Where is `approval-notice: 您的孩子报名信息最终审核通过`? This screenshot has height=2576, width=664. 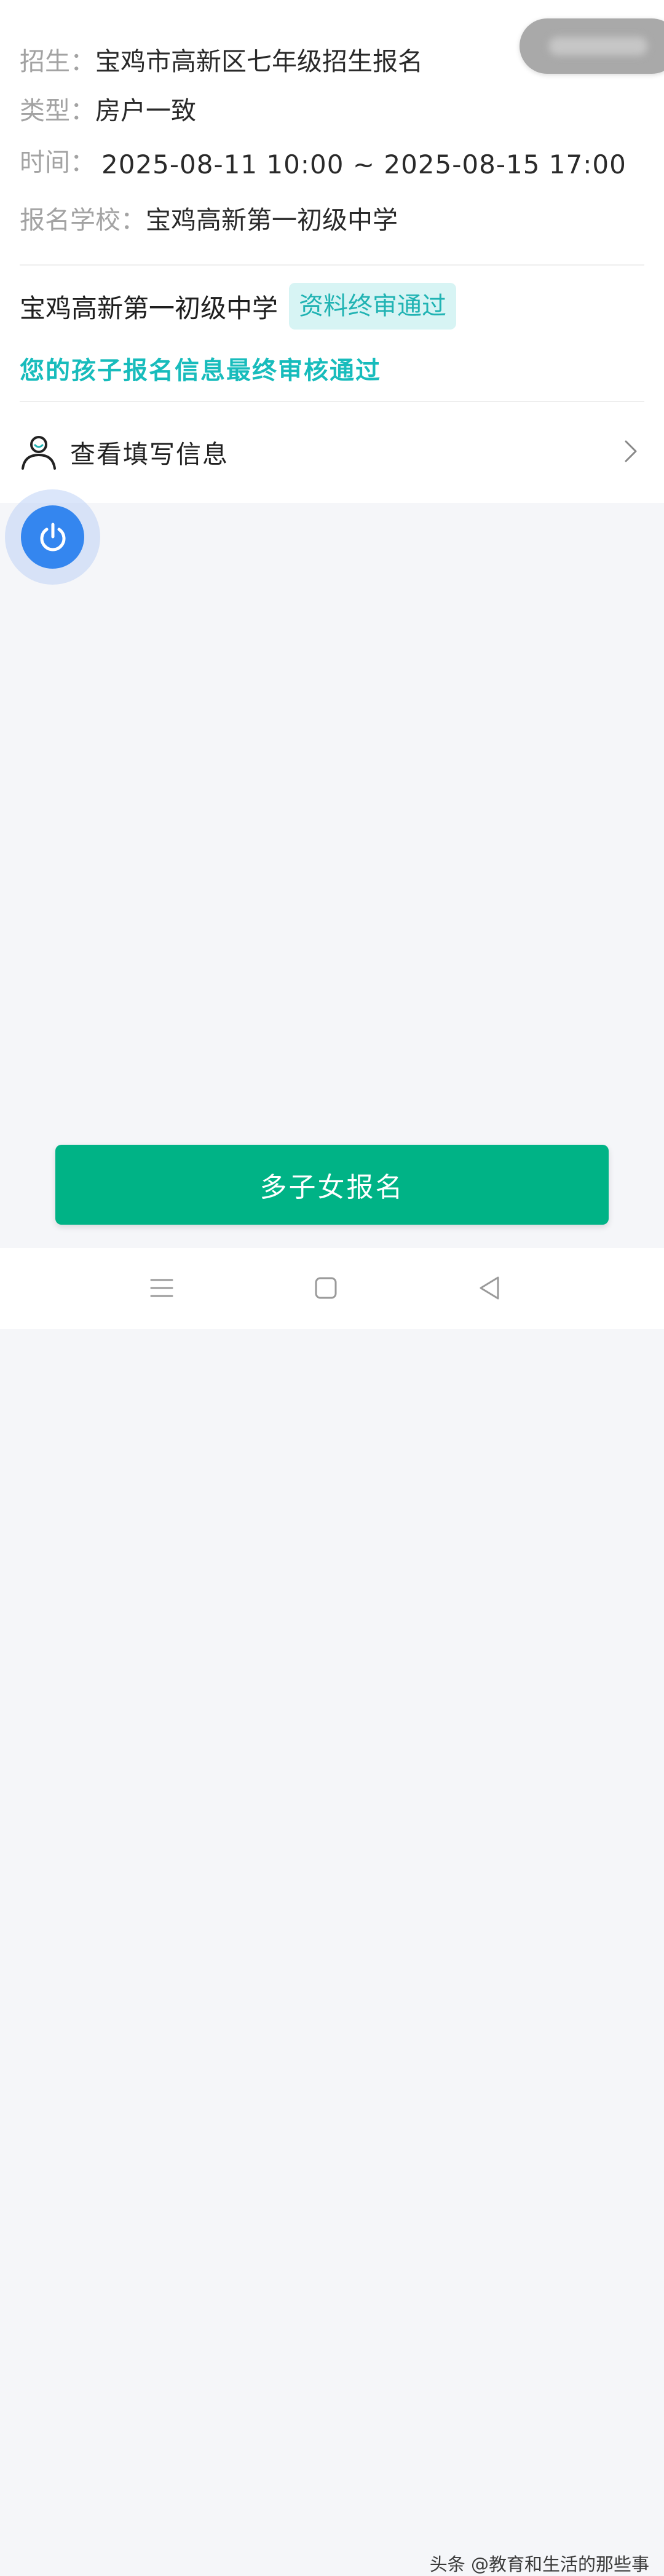 approval-notice: 您的孩子报名信息最终审核通过 is located at coordinates (200, 371).